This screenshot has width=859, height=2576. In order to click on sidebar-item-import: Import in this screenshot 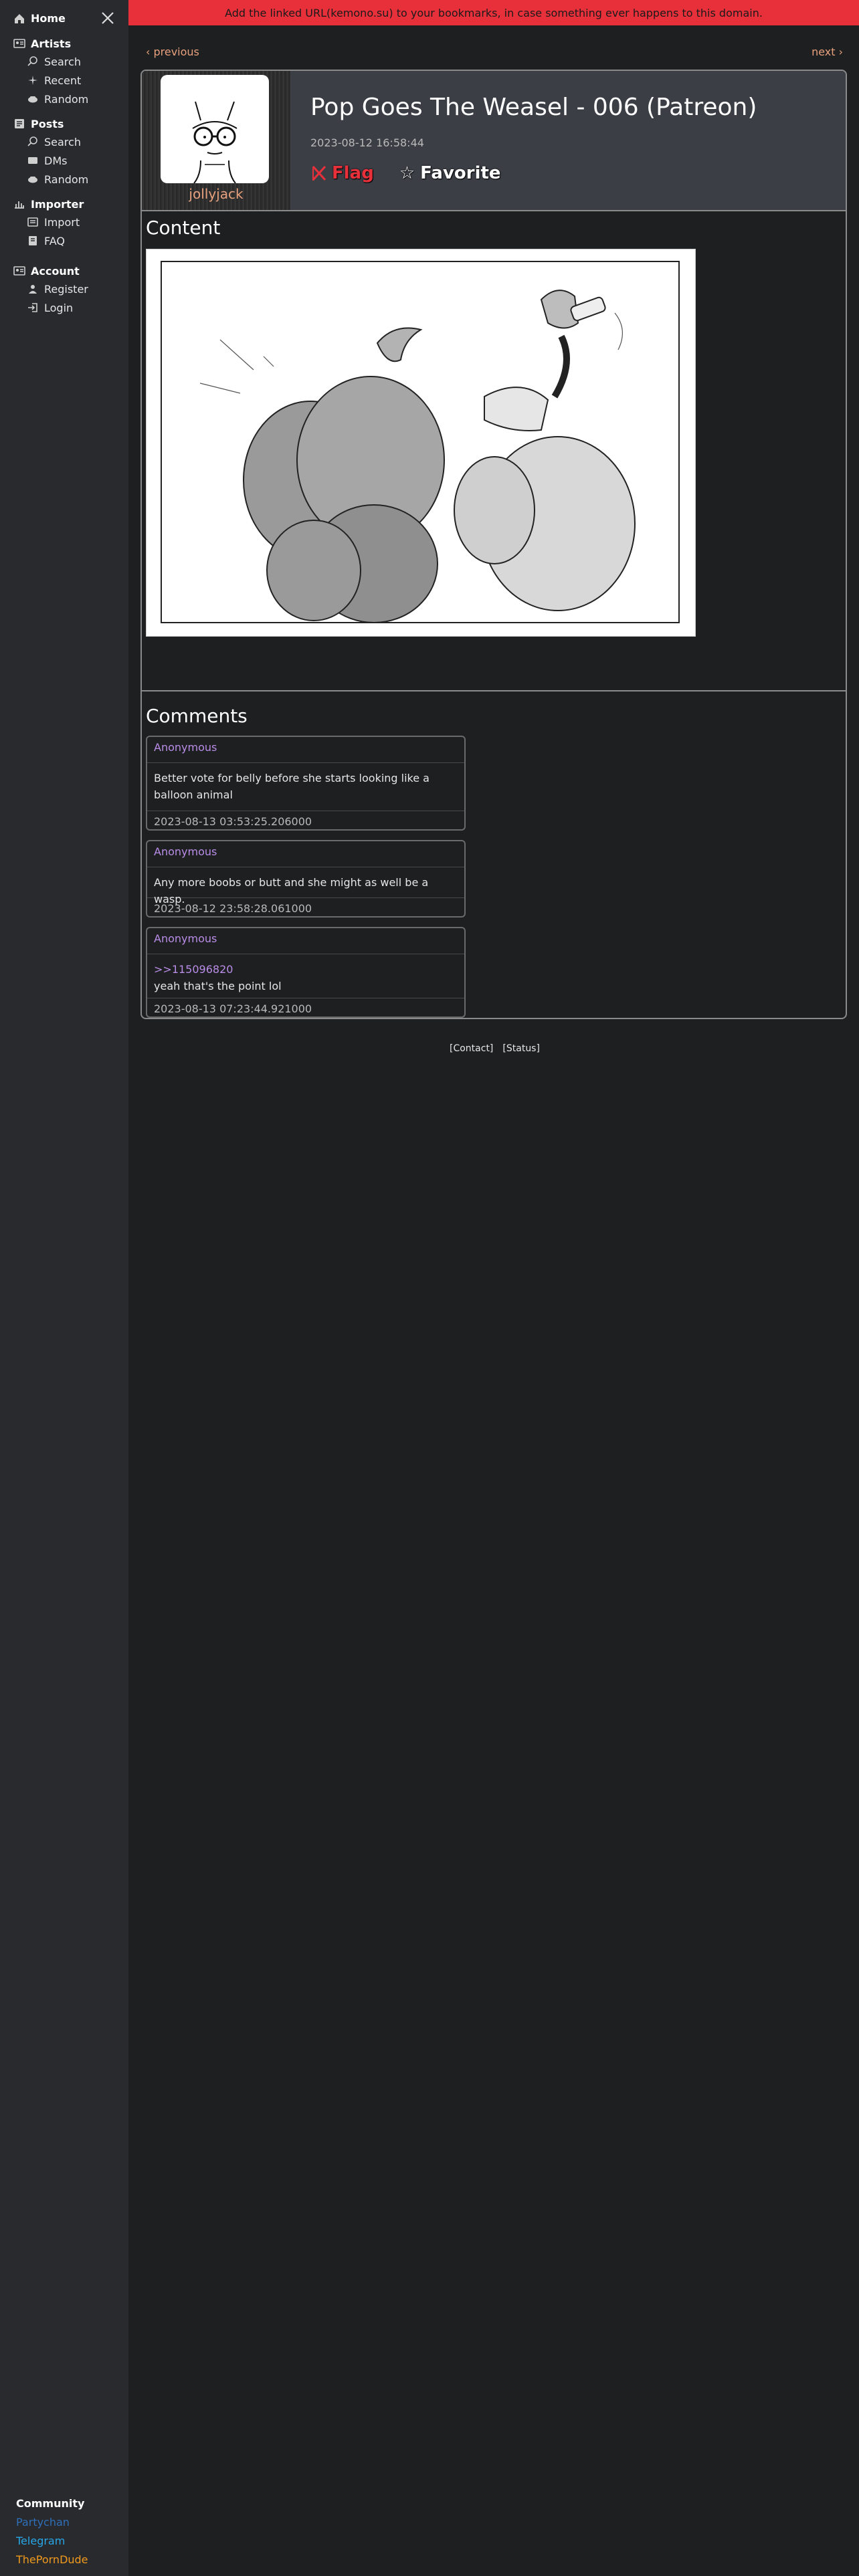, I will do `click(48, 222)`.